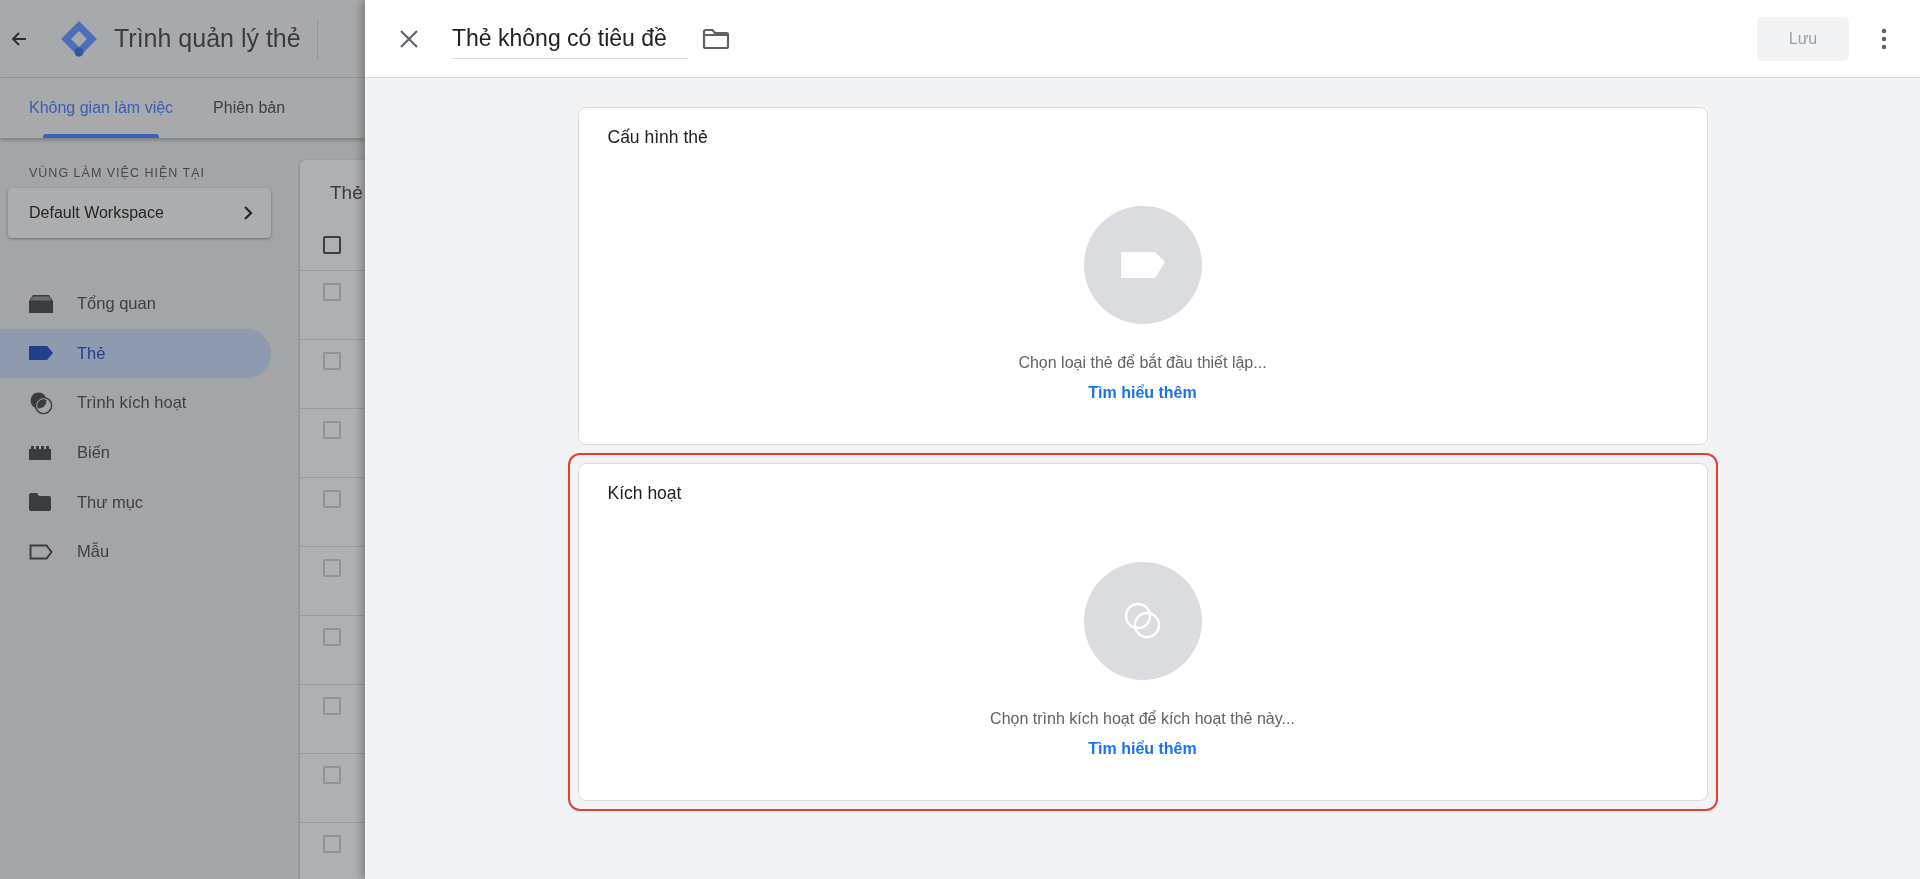  What do you see at coordinates (117, 173) in the screenshot?
I see `section-label: VÙNG LÀM VIỆC HIỆN TẠI` at bounding box center [117, 173].